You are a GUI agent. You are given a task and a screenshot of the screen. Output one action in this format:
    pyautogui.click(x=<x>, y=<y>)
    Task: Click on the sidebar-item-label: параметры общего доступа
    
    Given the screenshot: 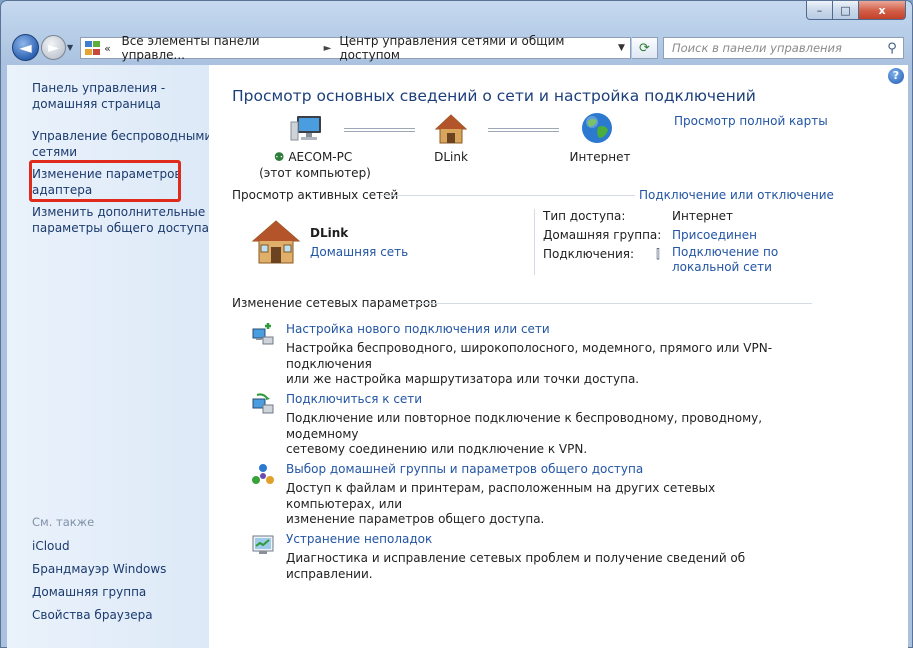 What is the action you would take?
    pyautogui.click(x=120, y=228)
    